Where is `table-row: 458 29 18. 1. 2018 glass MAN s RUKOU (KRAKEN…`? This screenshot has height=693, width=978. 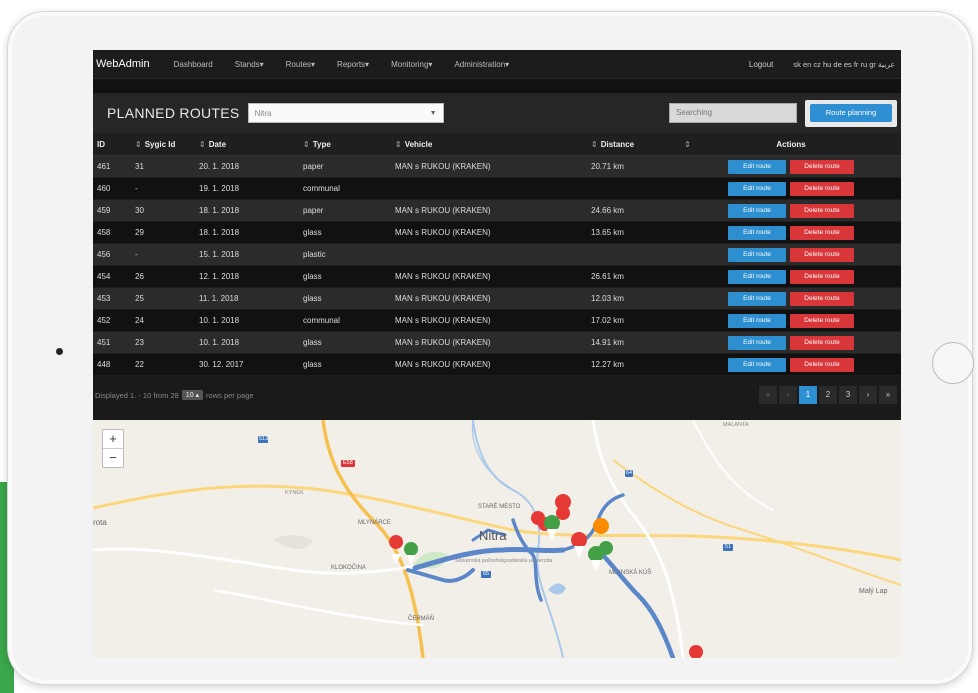
table-row: 458 29 18. 1. 2018 glass MAN s RUKOU (KRAKEN… is located at coordinates (497, 232).